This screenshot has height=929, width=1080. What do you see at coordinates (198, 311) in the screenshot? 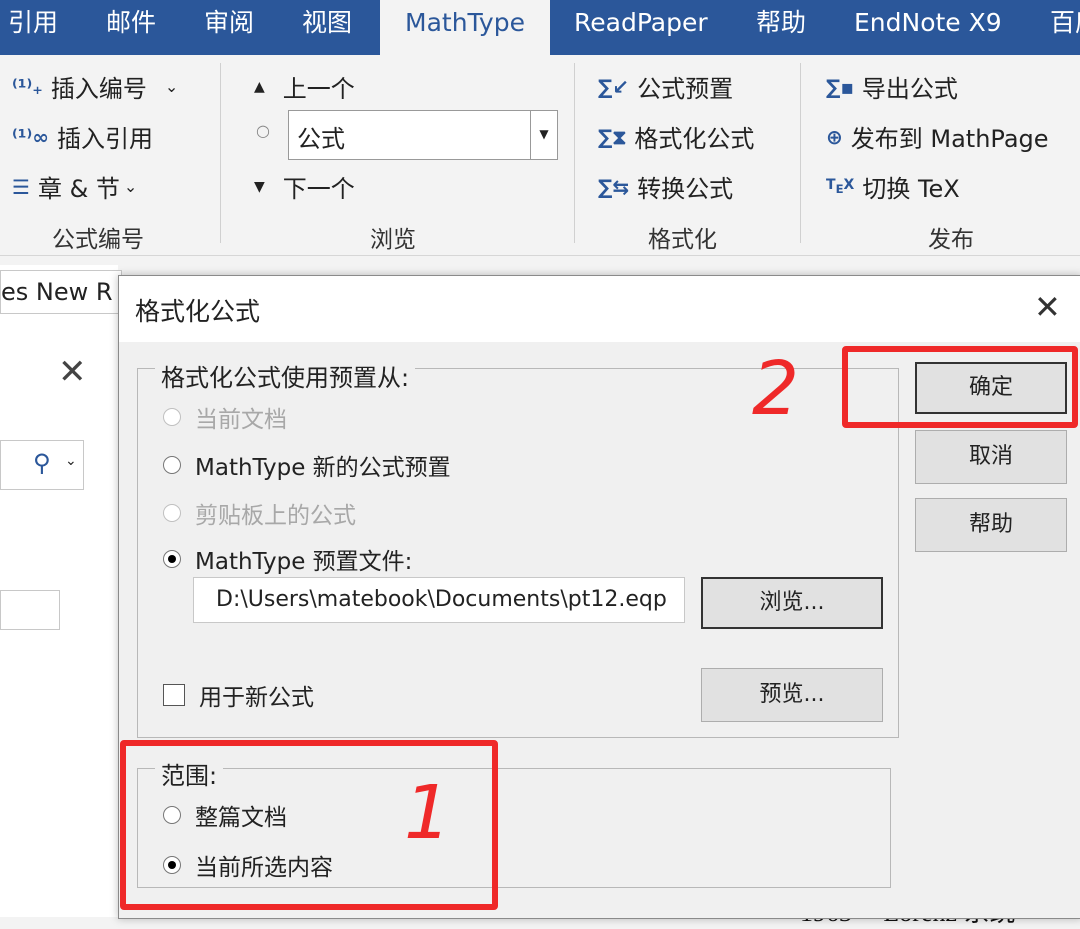
I see `dialog-title: 格式化公式` at bounding box center [198, 311].